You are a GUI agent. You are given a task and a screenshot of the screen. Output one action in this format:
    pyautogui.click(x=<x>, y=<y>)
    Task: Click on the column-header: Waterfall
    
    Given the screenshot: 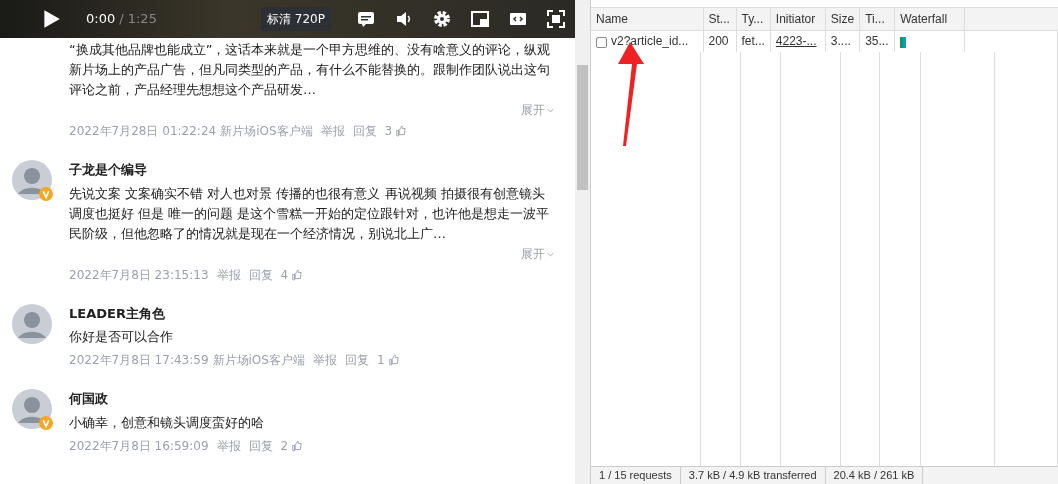 What is the action you would take?
    pyautogui.click(x=929, y=19)
    